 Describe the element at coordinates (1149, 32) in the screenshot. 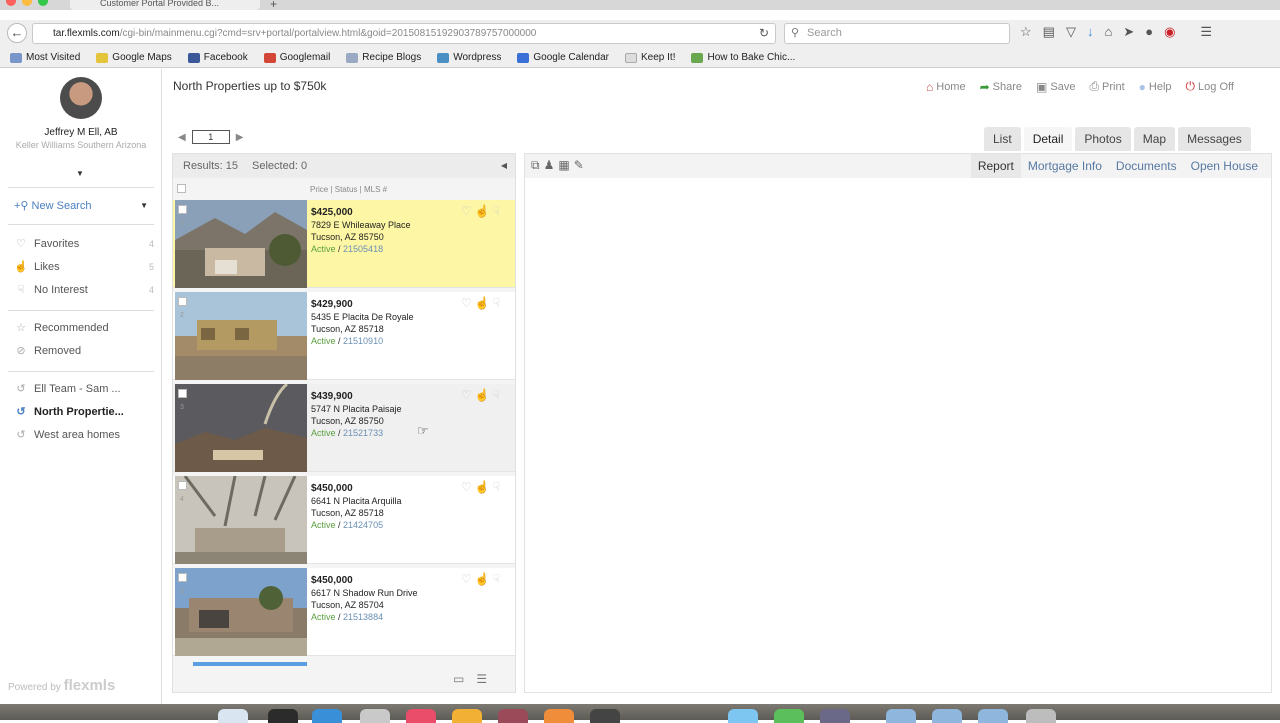

I see `chat-icon: ●` at that location.